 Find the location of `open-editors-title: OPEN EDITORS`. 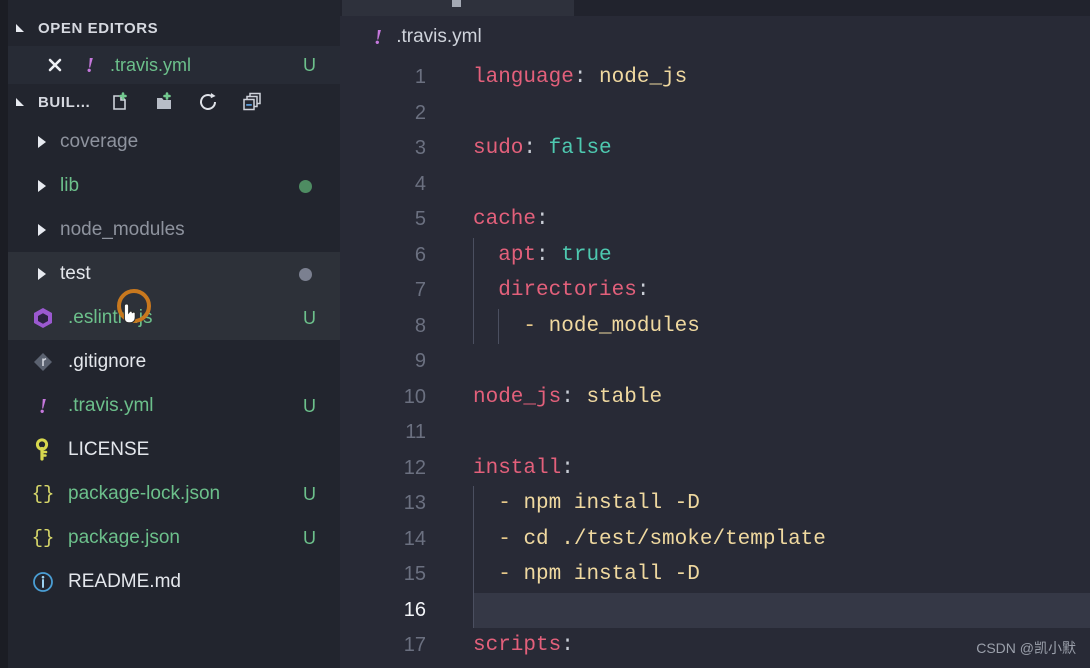

open-editors-title: OPEN EDITORS is located at coordinates (98, 28).